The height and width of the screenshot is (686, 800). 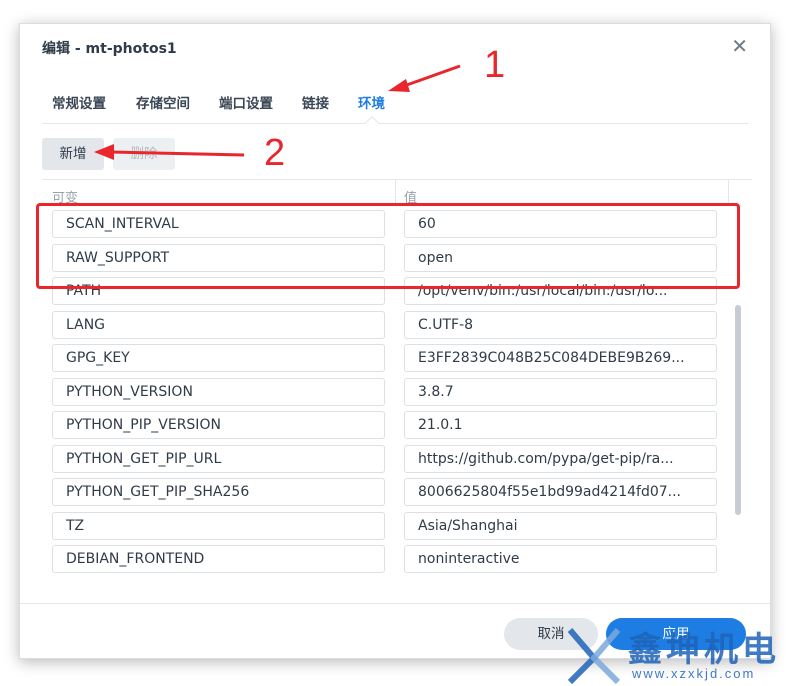 I want to click on annotation-step-1: 1, so click(x=495, y=65).